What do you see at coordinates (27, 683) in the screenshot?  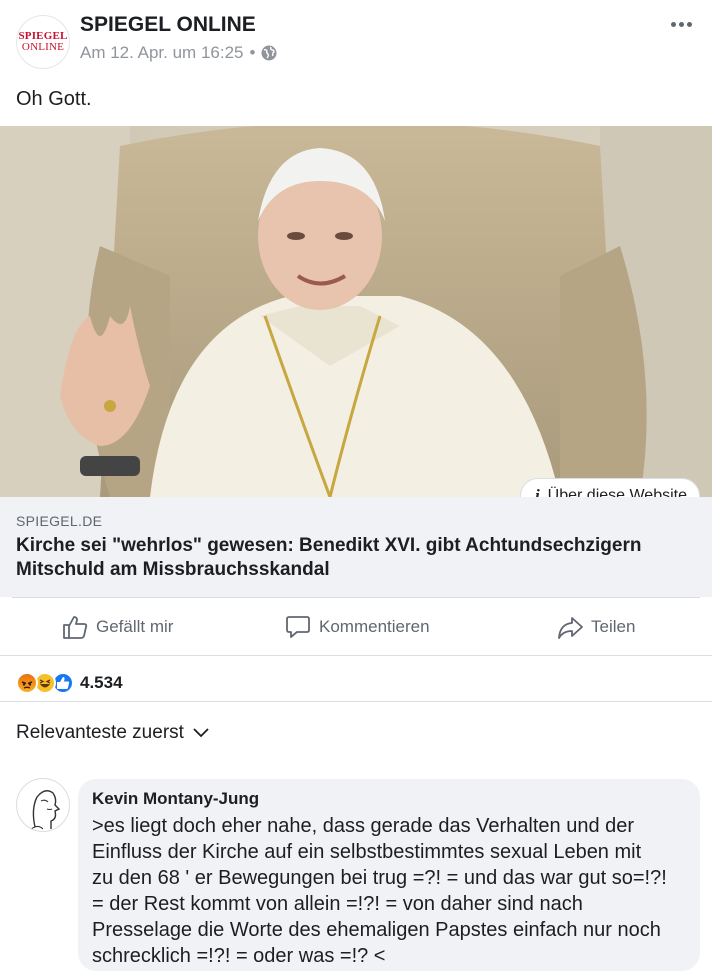 I see `angry-icon` at bounding box center [27, 683].